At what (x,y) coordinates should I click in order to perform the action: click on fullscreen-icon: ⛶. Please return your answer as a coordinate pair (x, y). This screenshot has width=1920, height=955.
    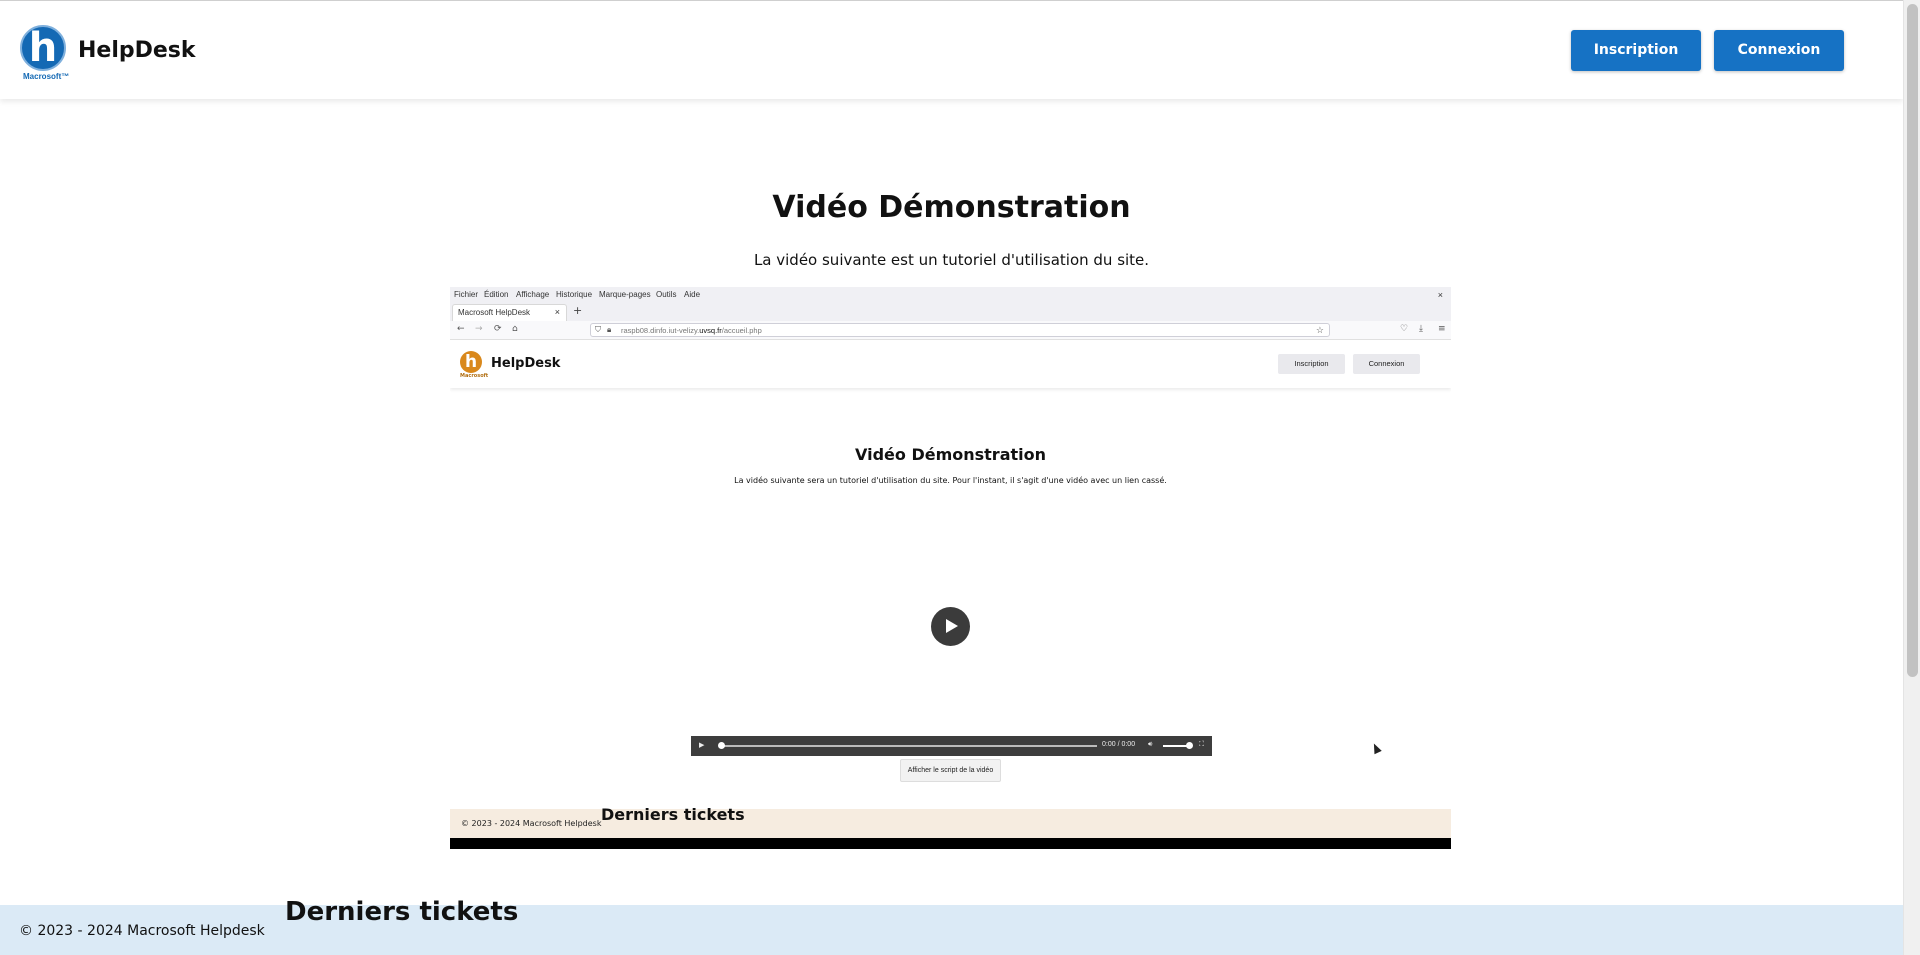
    Looking at the image, I should click on (1201, 745).